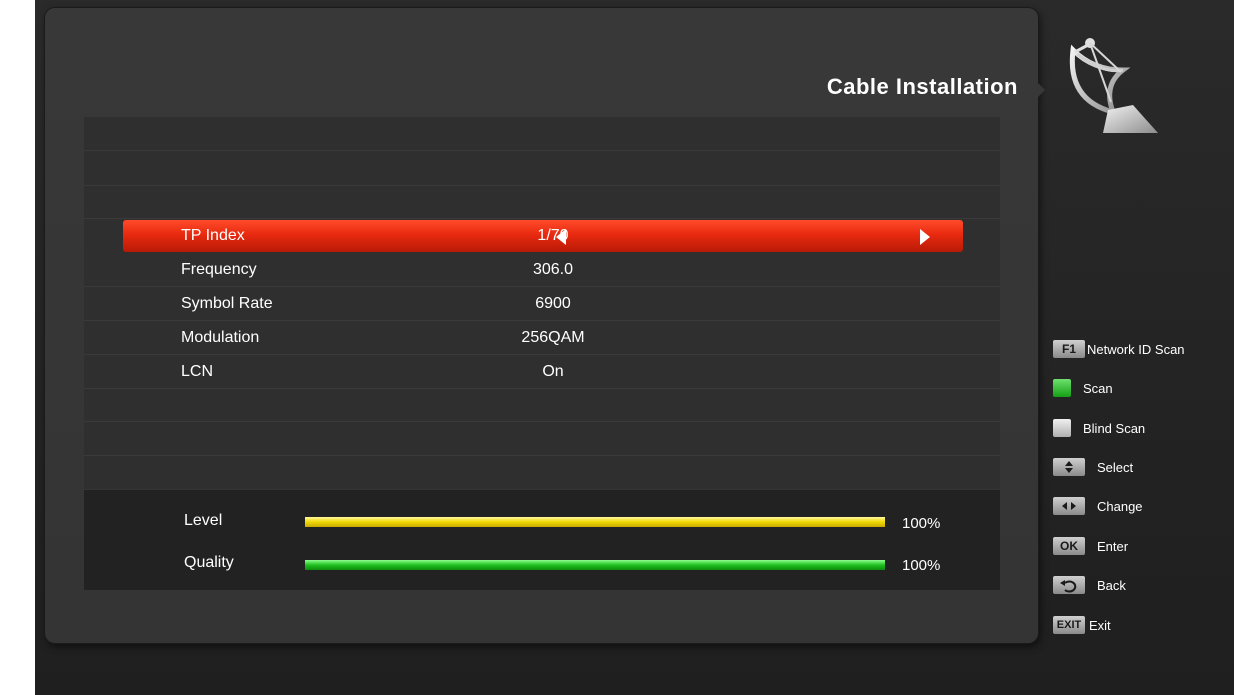 This screenshot has height=695, width=1234. What do you see at coordinates (1040, 90) in the screenshot?
I see `panel-notch` at bounding box center [1040, 90].